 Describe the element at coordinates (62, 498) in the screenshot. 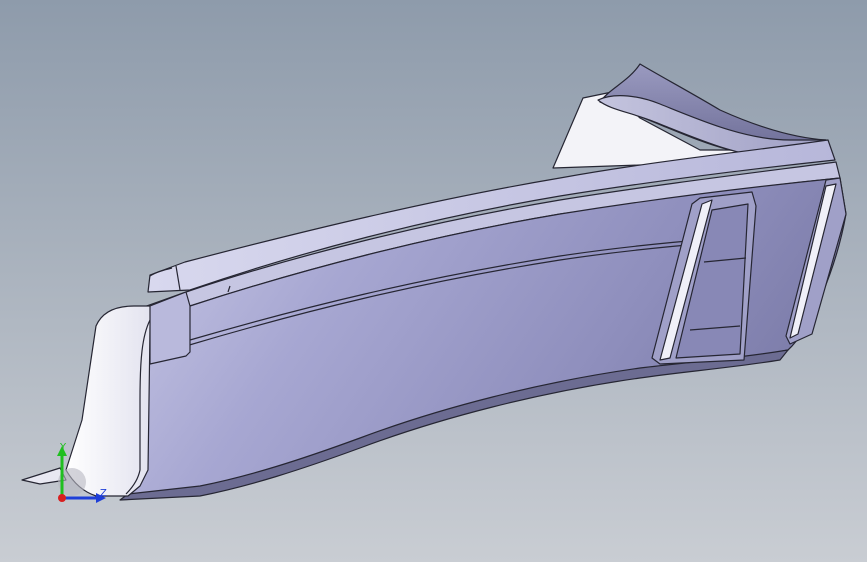

I see `triad-x-axis-dot` at that location.